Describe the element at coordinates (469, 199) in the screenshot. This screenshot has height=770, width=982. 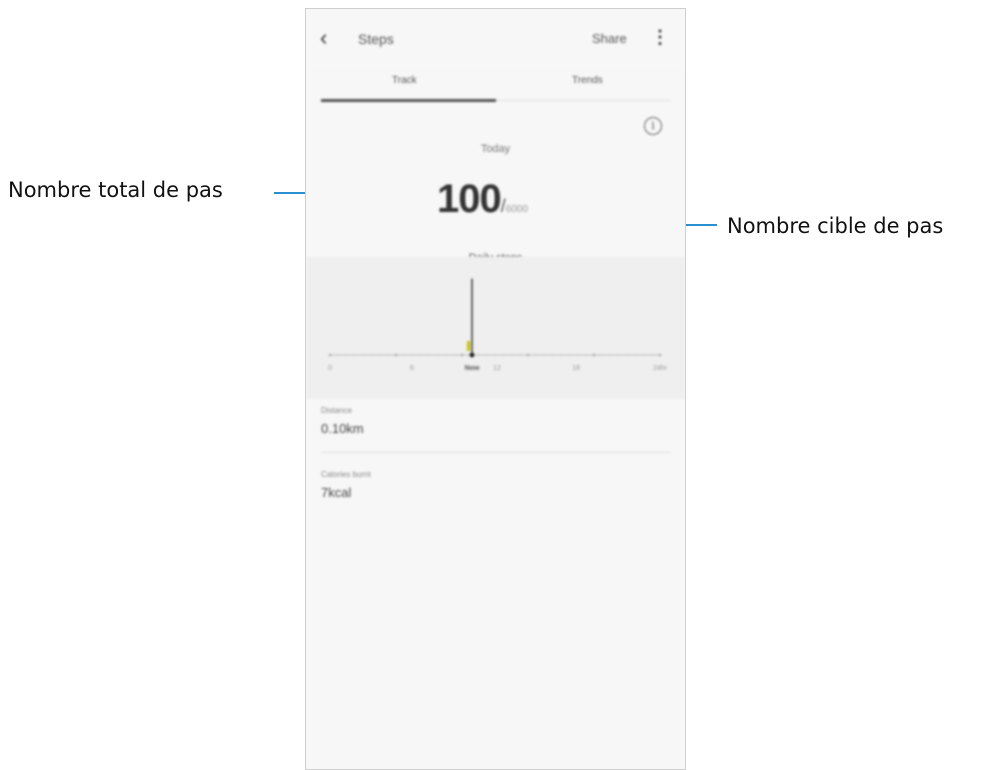
I see `total-steps: 100` at that location.